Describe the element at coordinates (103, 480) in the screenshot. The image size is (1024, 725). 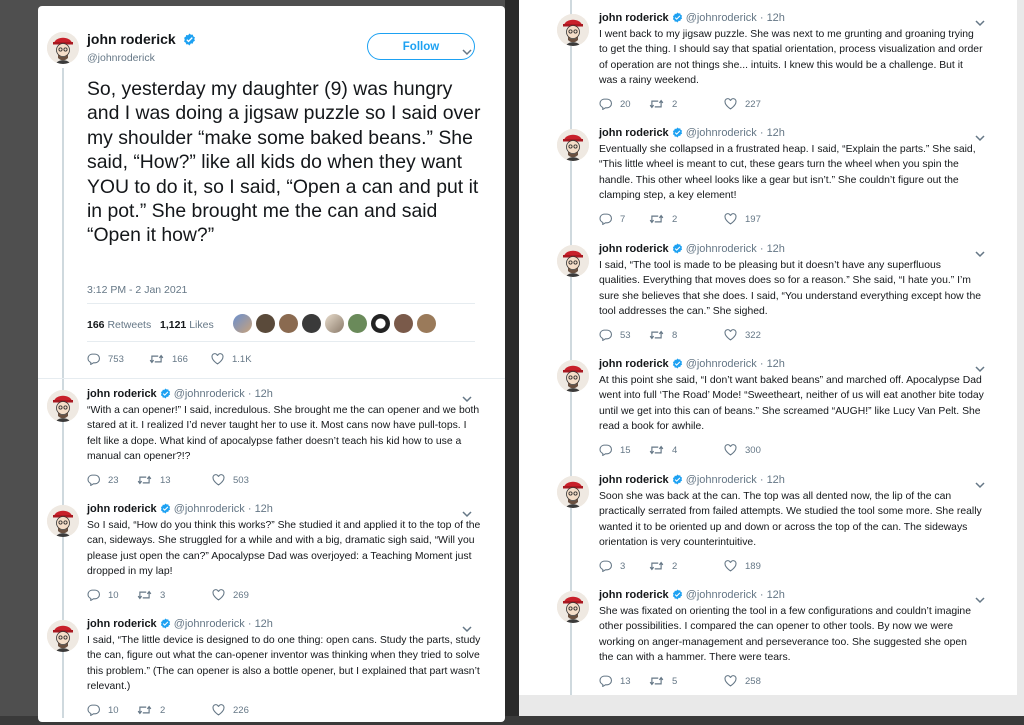
I see `reply-button: 23` at that location.